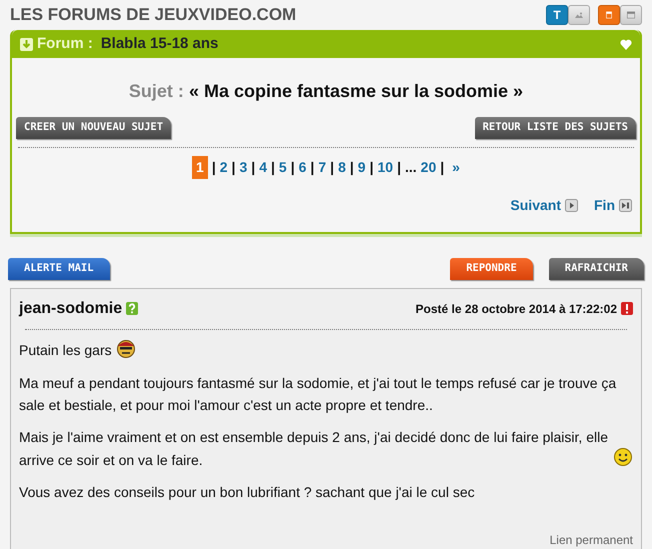  I want to click on back-to-topics-button: RETOUR LISTE DES SUJETS, so click(555, 128).